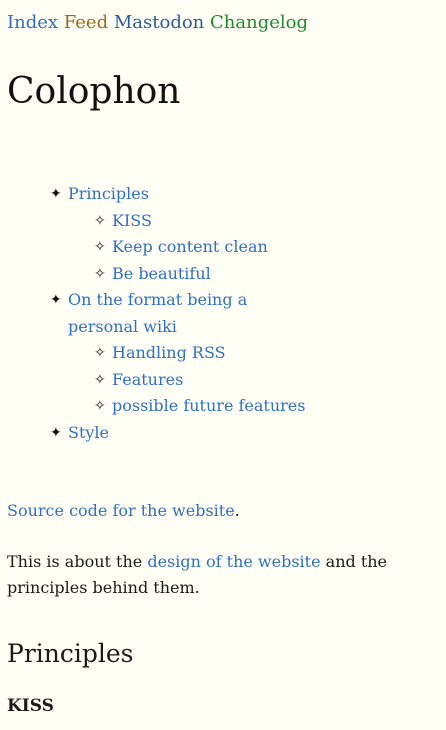 The width and height of the screenshot is (446, 730). What do you see at coordinates (237, 221) in the screenshot?
I see `toc-subitem: ✧ KISS` at bounding box center [237, 221].